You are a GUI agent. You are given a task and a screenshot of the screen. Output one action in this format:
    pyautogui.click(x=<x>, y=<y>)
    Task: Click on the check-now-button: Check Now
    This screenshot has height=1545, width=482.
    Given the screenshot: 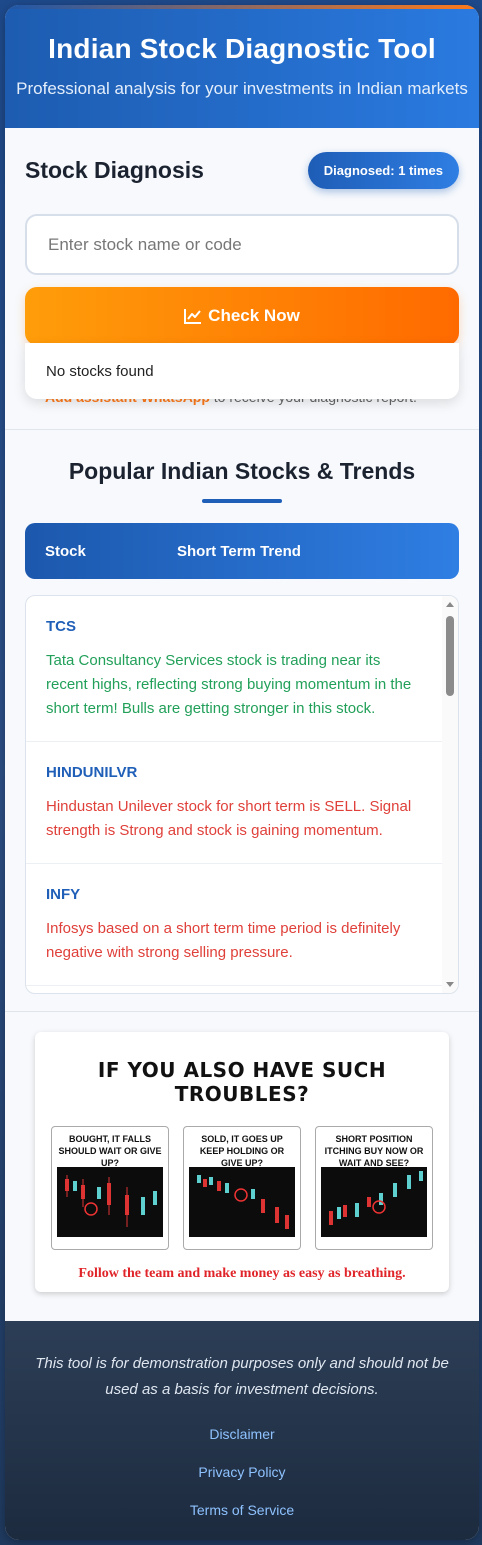 What is the action you would take?
    pyautogui.click(x=242, y=316)
    